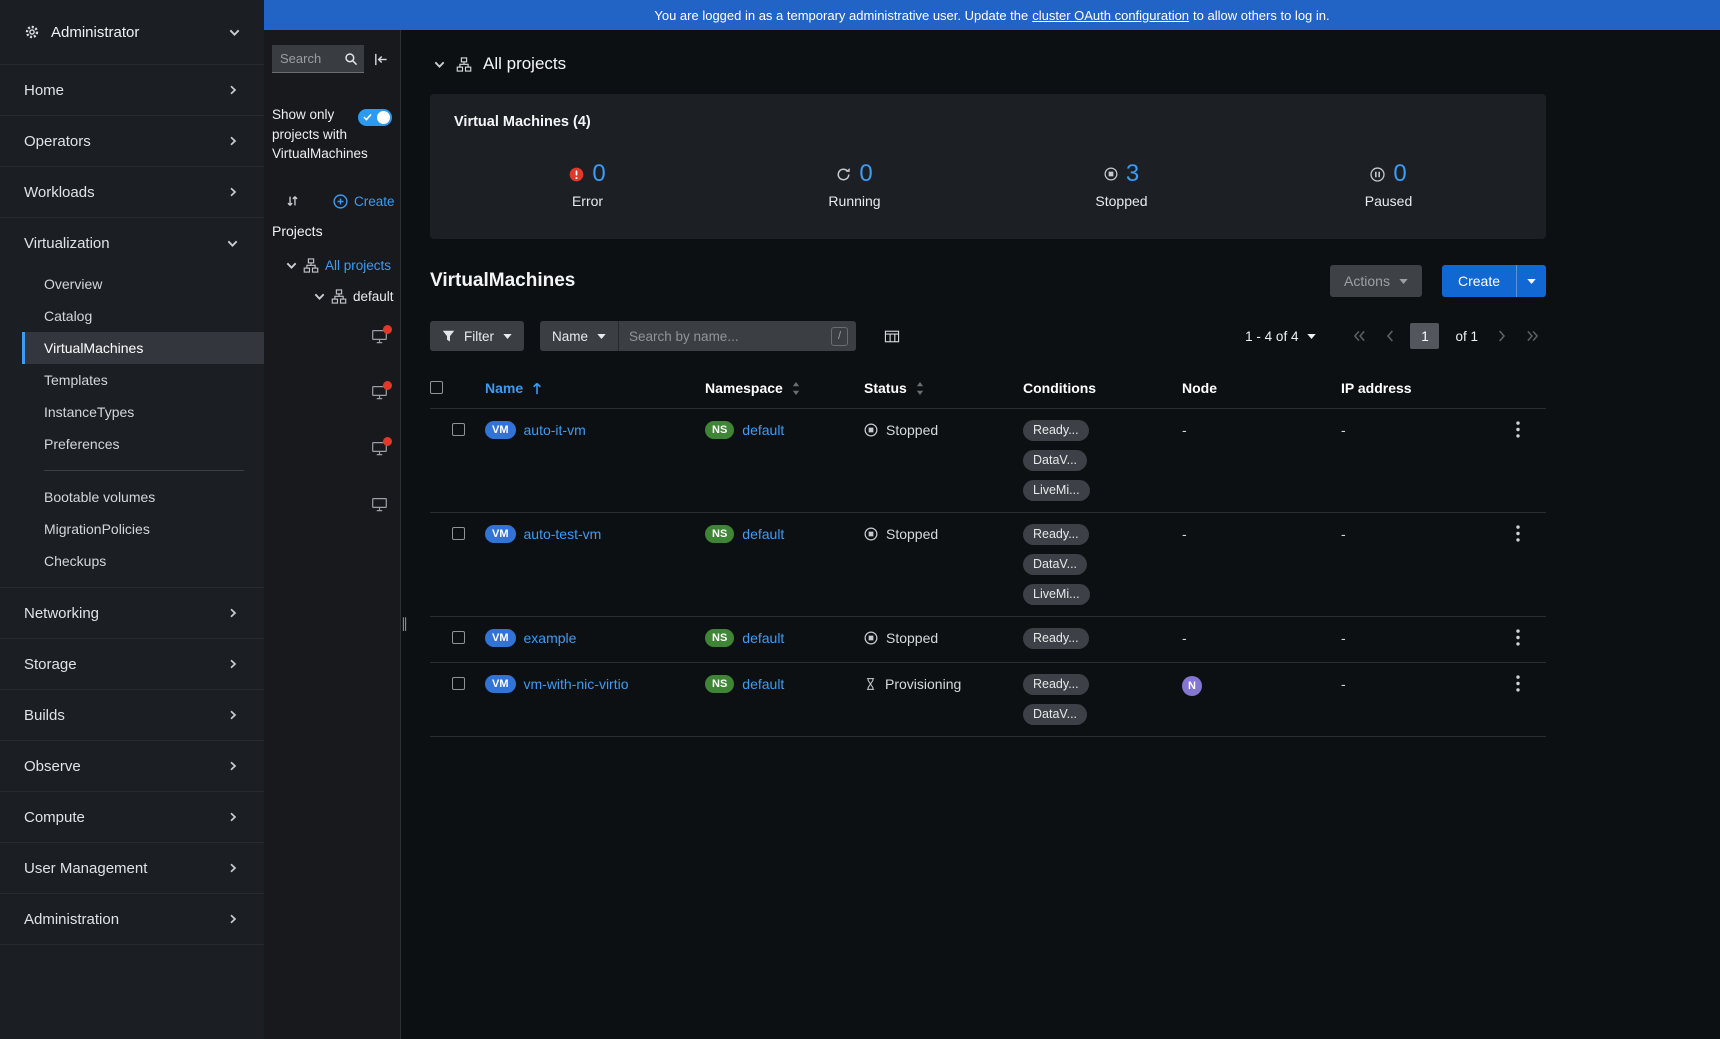 Image resolution: width=1720 pixels, height=1039 pixels. I want to click on vm-name-link: vm-with-nic-virtio, so click(576, 684).